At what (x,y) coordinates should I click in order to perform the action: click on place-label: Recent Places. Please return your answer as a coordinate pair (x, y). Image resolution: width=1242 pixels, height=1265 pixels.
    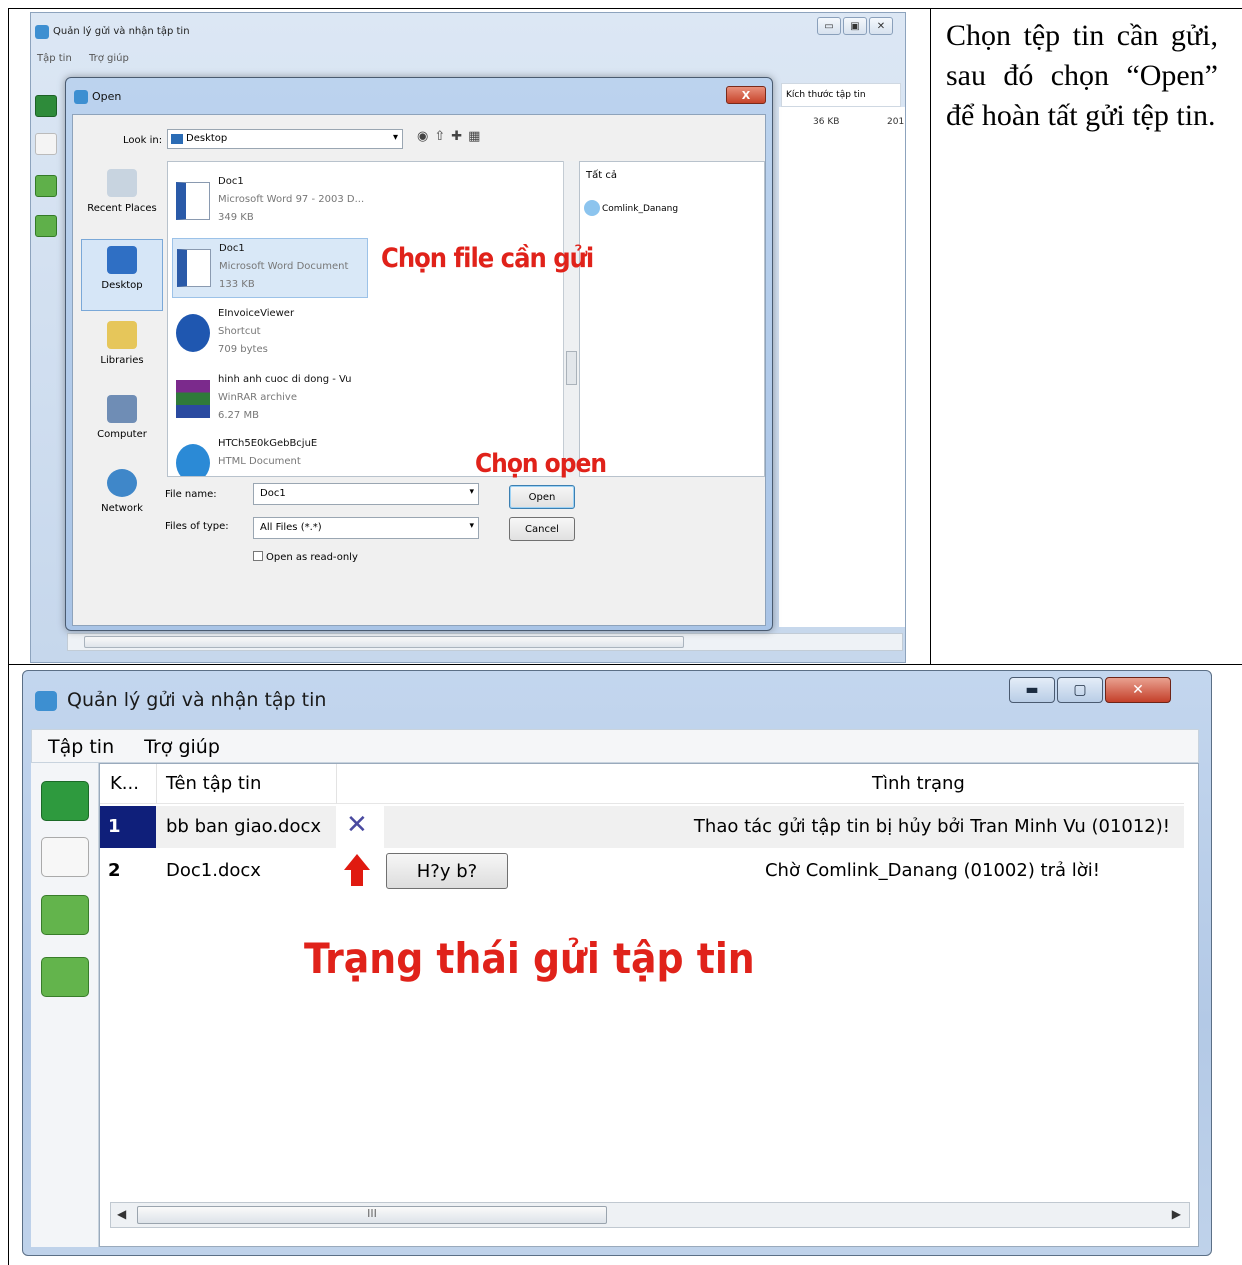
    Looking at the image, I should click on (122, 208).